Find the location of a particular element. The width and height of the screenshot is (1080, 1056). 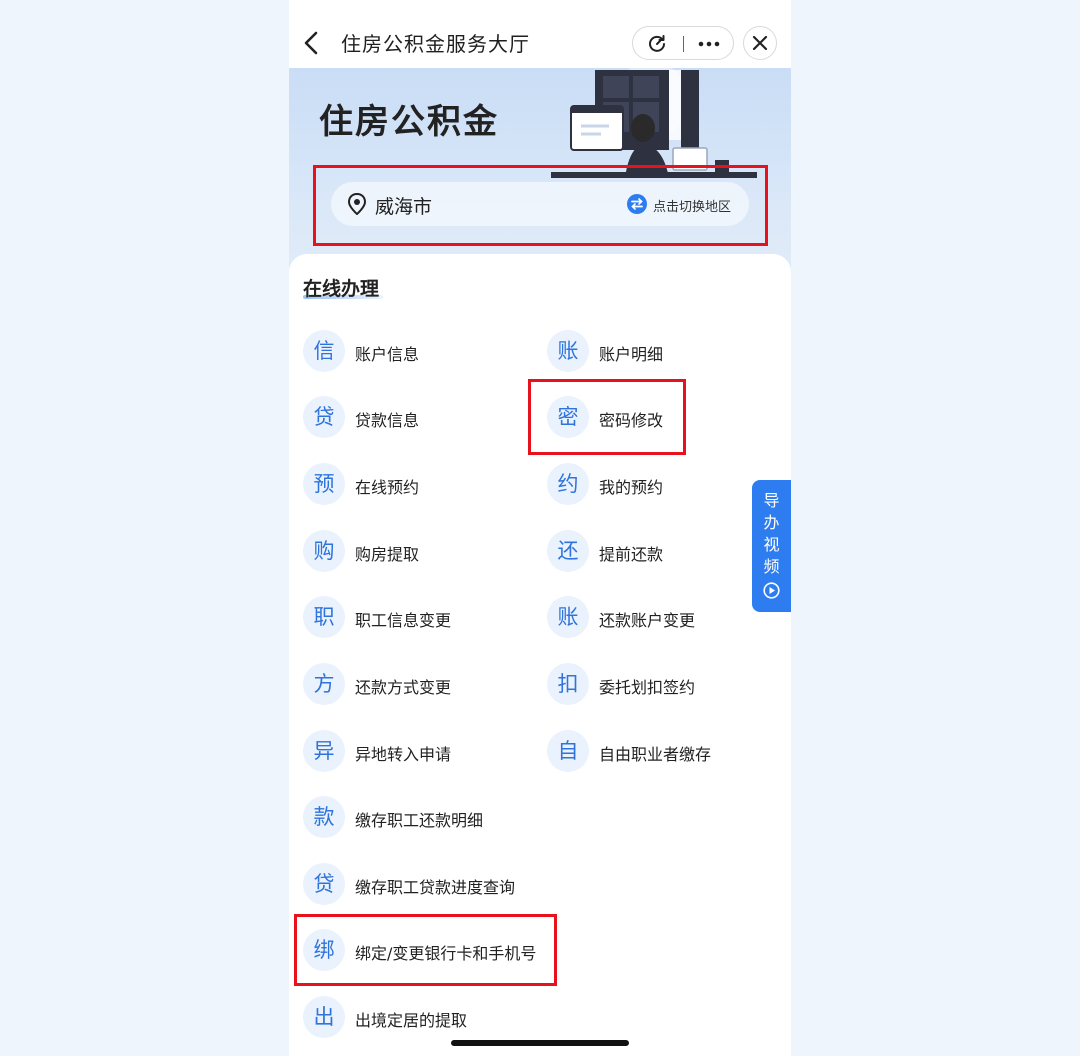

section-title: 在线办理 is located at coordinates (341, 289).